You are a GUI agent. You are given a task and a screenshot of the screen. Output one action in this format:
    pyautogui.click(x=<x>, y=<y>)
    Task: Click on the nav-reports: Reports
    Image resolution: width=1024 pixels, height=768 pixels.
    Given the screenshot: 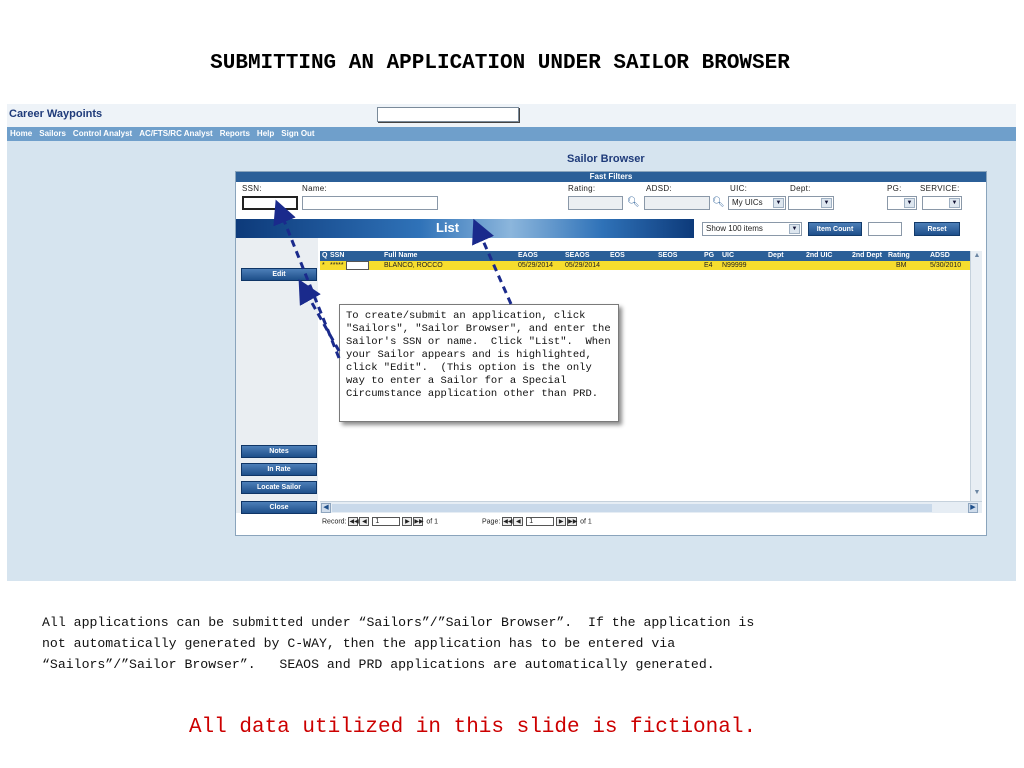 What is the action you would take?
    pyautogui.click(x=235, y=134)
    